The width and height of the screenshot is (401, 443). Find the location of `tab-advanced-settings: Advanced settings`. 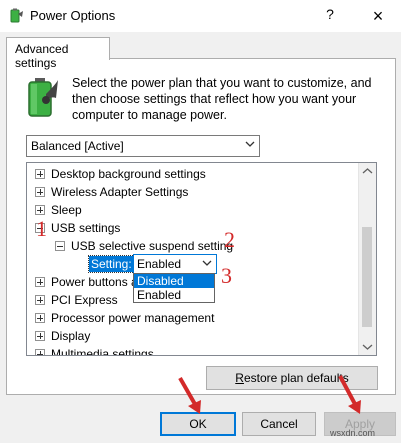

tab-advanced-settings: Advanced settings is located at coordinates (58, 53).